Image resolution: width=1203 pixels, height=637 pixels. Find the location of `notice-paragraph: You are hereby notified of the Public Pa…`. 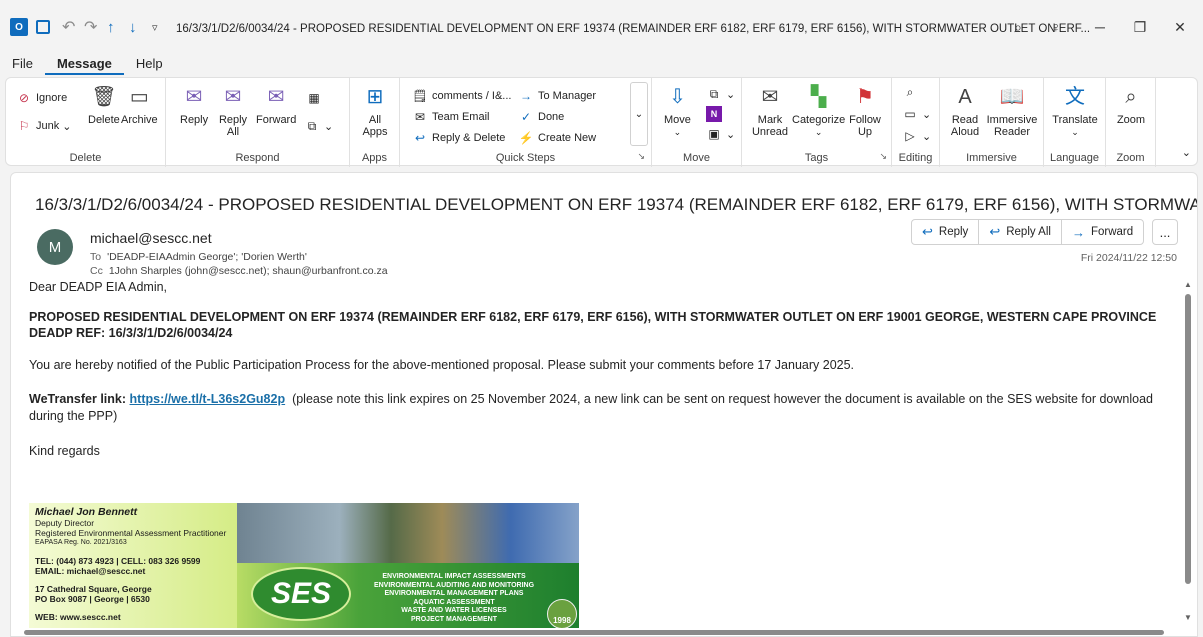

notice-paragraph: You are hereby notified of the Public Pa… is located at coordinates (442, 365).